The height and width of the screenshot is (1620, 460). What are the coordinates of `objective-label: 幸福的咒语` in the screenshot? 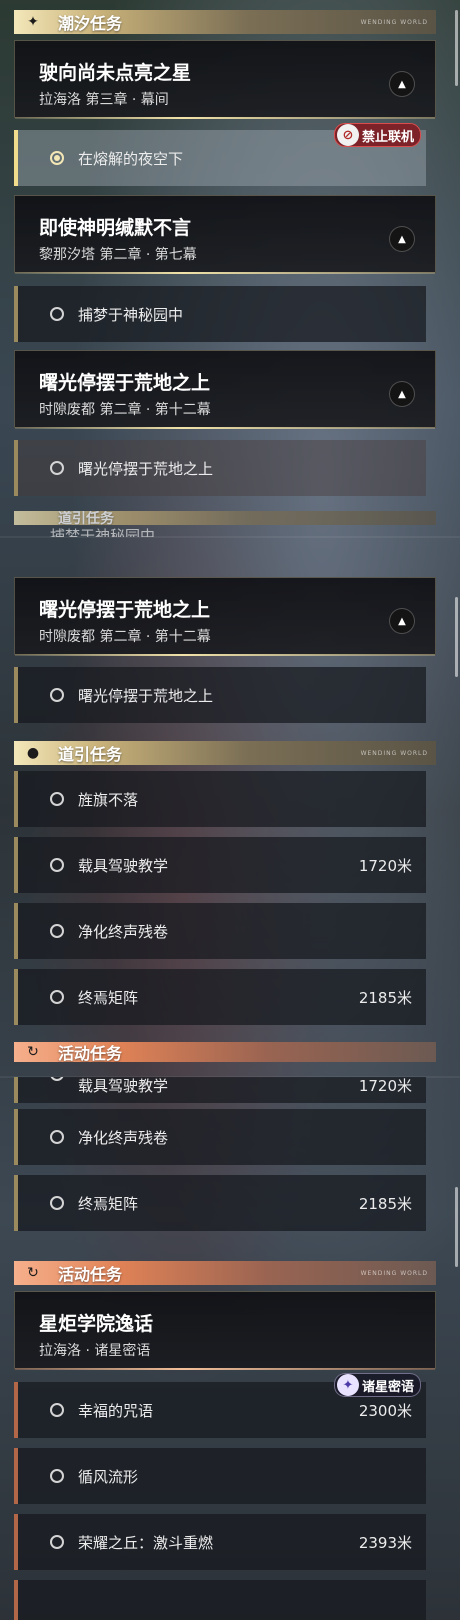 It's located at (116, 1410).